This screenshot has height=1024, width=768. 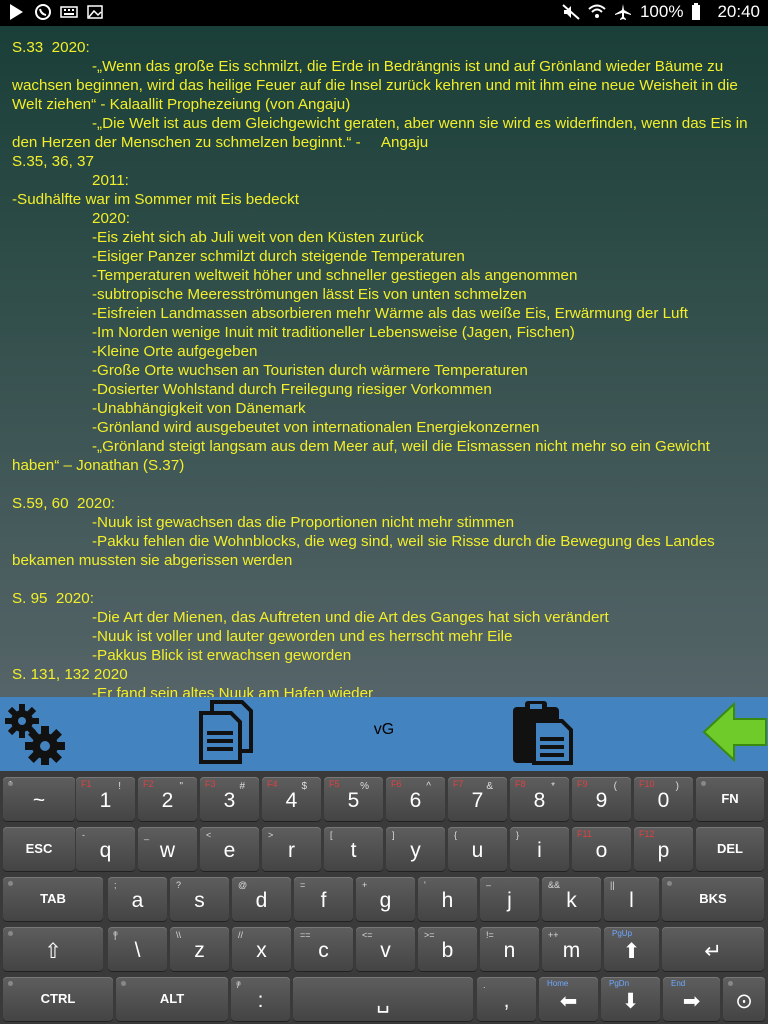 What do you see at coordinates (713, 951) in the screenshot?
I see `key-main-label: ↵` at bounding box center [713, 951].